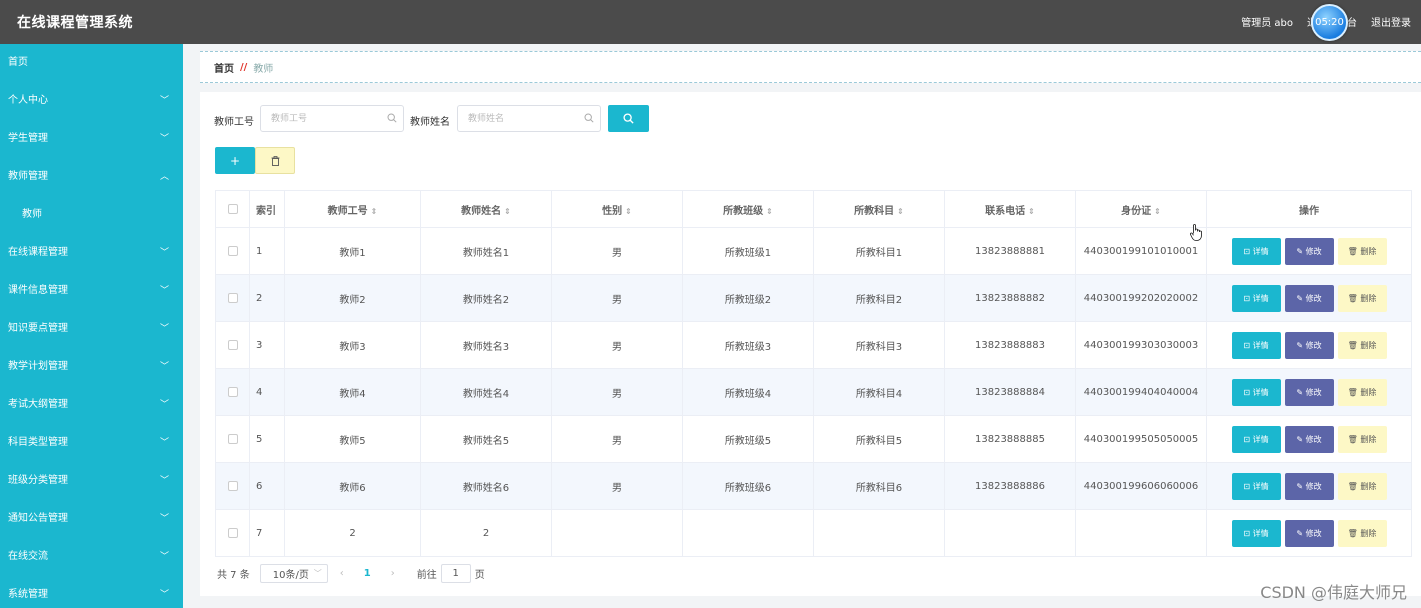 This screenshot has width=1421, height=608. Describe the element at coordinates (748, 345) in the screenshot. I see `cell-class: 所教班级3` at that location.